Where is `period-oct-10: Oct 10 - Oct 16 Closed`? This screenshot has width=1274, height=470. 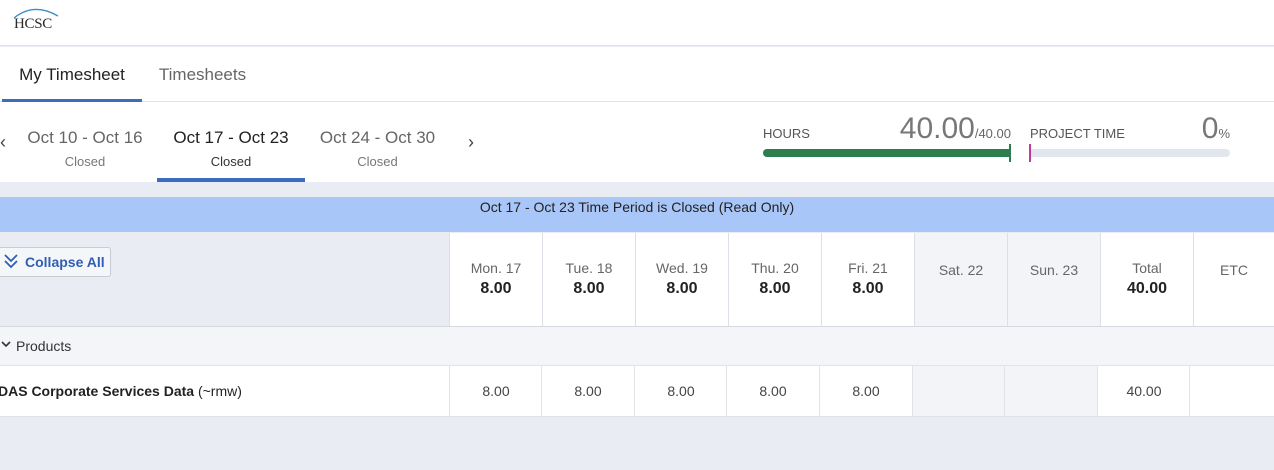
period-oct-10: Oct 10 - Oct 16 Closed is located at coordinates (85, 148).